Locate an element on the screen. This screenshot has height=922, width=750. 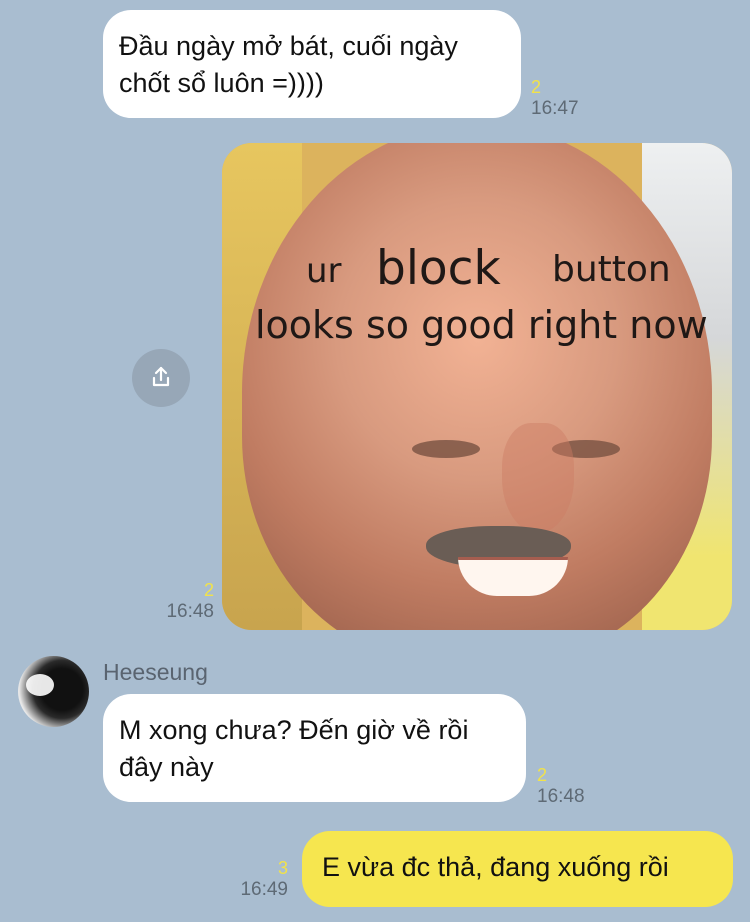
sender-name: Heeseung is located at coordinates (155, 672).